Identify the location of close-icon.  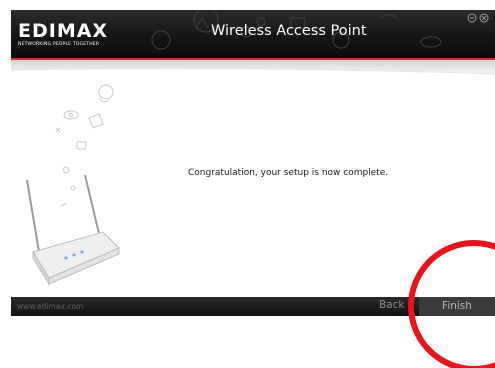
(484, 18).